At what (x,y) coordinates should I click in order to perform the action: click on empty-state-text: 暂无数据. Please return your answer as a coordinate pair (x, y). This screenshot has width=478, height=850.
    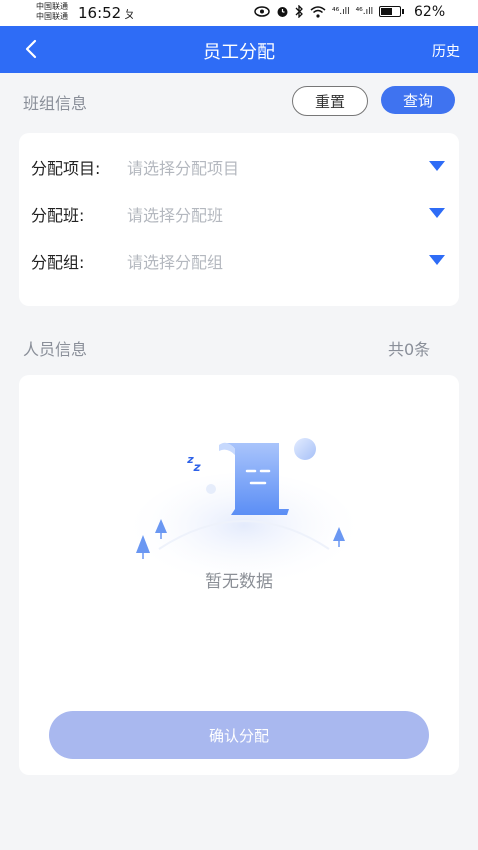
    Looking at the image, I should click on (239, 582).